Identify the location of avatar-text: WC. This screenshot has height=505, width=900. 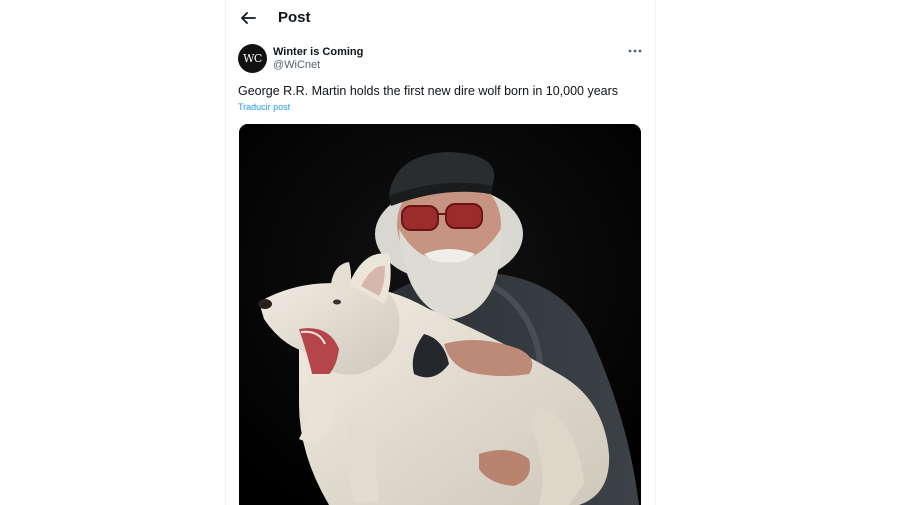
(252, 58).